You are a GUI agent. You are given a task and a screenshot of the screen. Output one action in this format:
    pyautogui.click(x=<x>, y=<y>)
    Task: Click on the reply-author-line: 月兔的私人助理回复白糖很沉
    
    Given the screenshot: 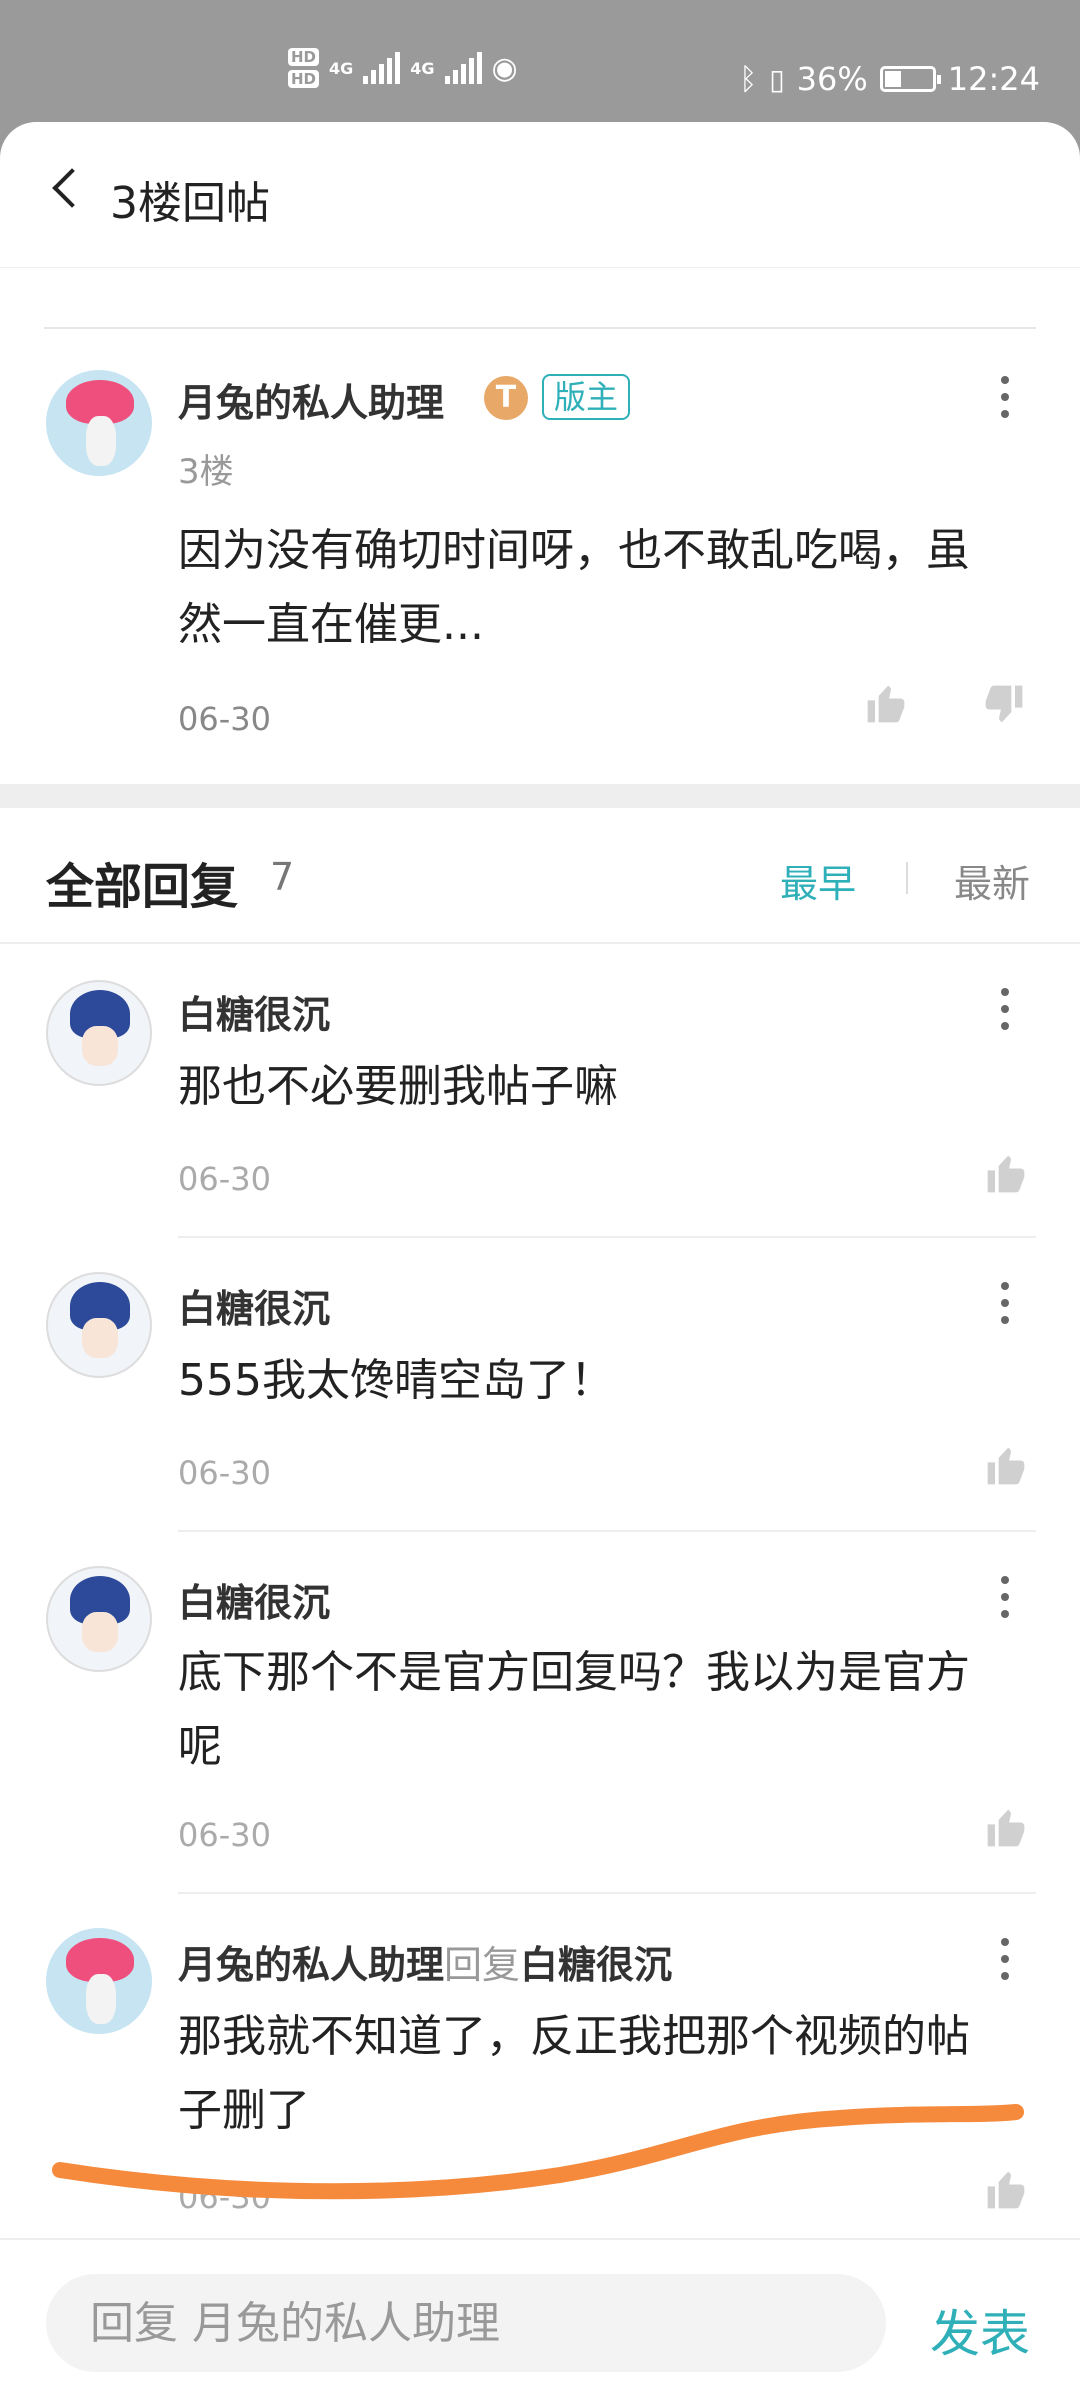 What is the action you would take?
    pyautogui.click(x=425, y=1961)
    